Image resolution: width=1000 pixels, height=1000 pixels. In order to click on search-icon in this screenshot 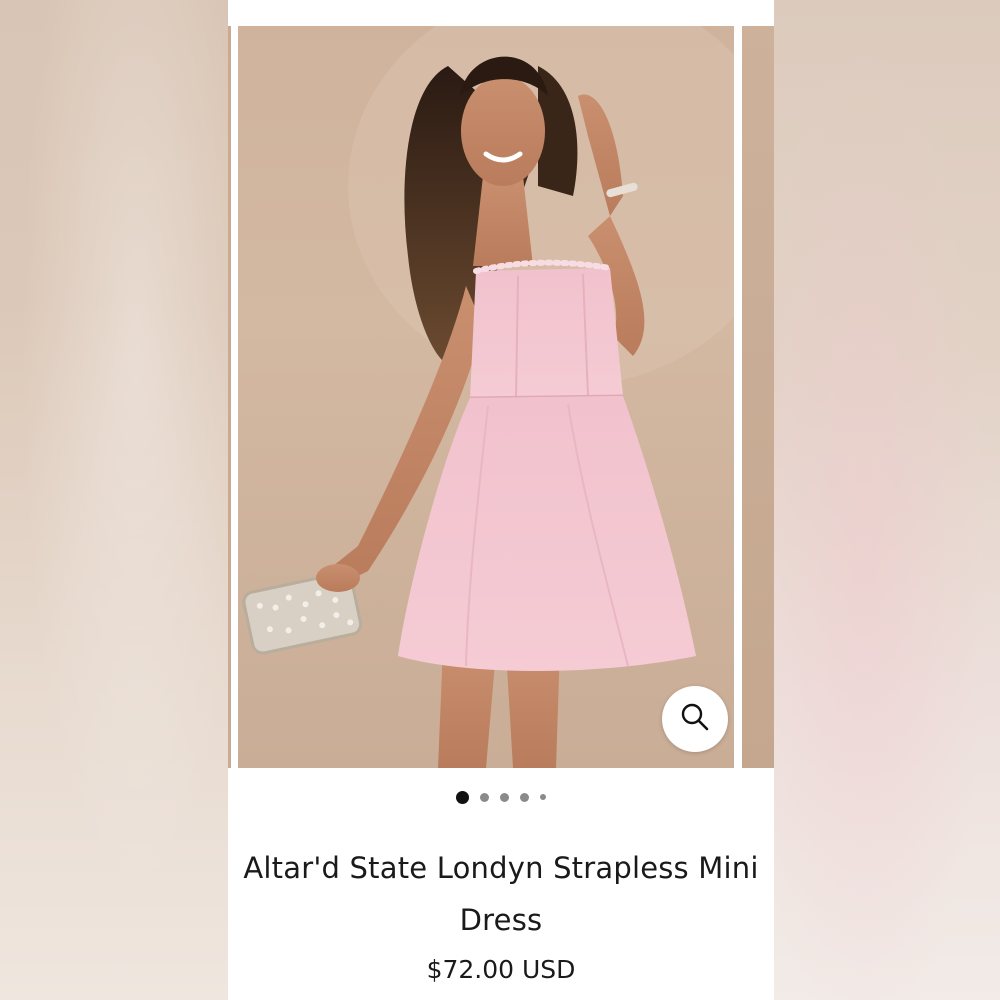, I will do `click(695, 719)`.